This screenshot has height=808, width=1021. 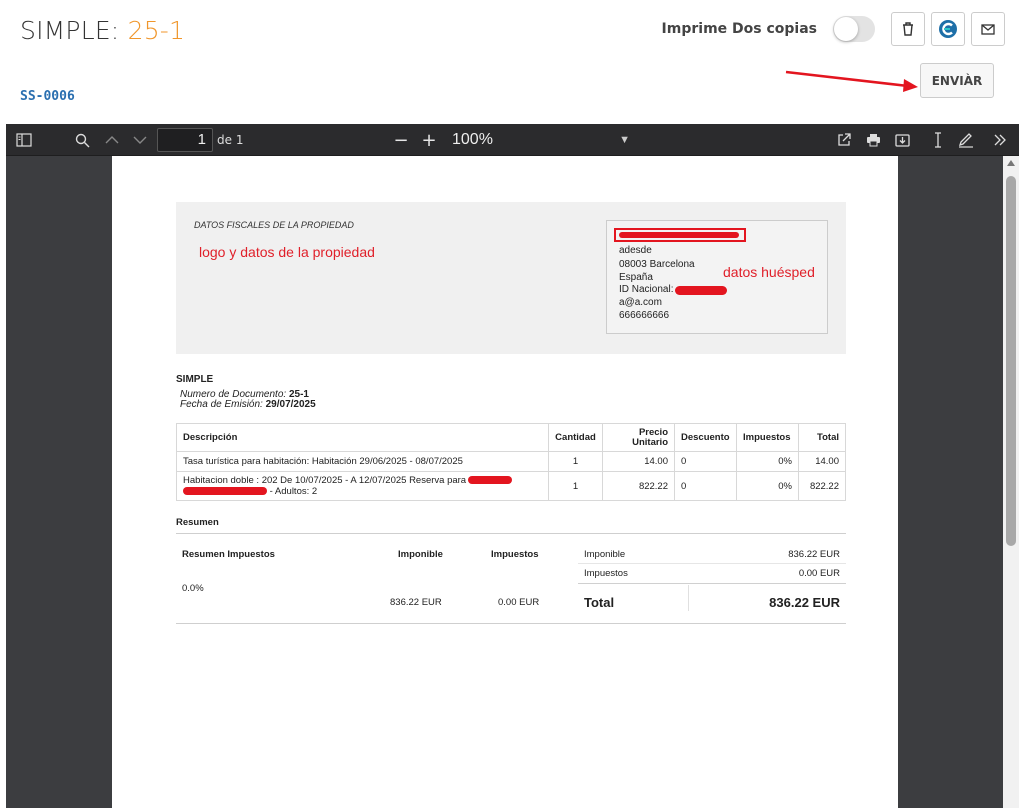 What do you see at coordinates (638, 461) in the screenshot?
I see `row-unit-price: 14.00` at bounding box center [638, 461].